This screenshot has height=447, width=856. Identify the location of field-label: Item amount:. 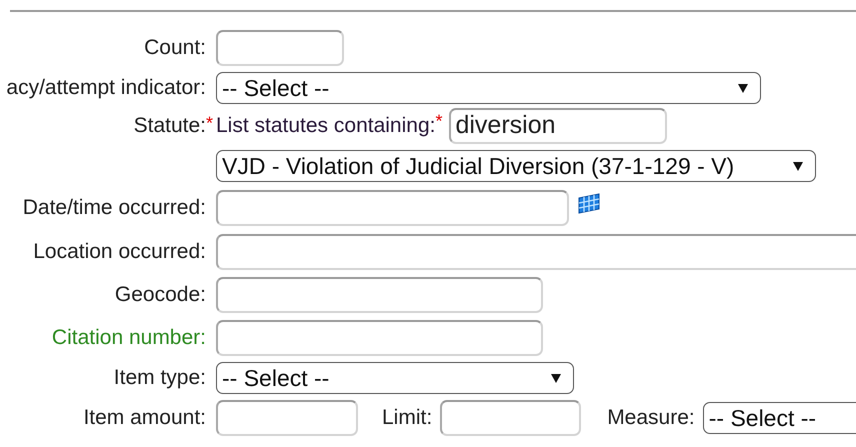
(144, 418).